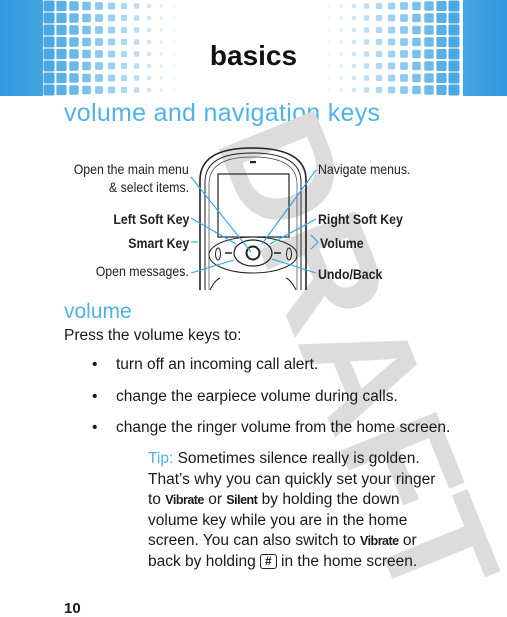  I want to click on label-main-menu-2: & select items., so click(148, 187).